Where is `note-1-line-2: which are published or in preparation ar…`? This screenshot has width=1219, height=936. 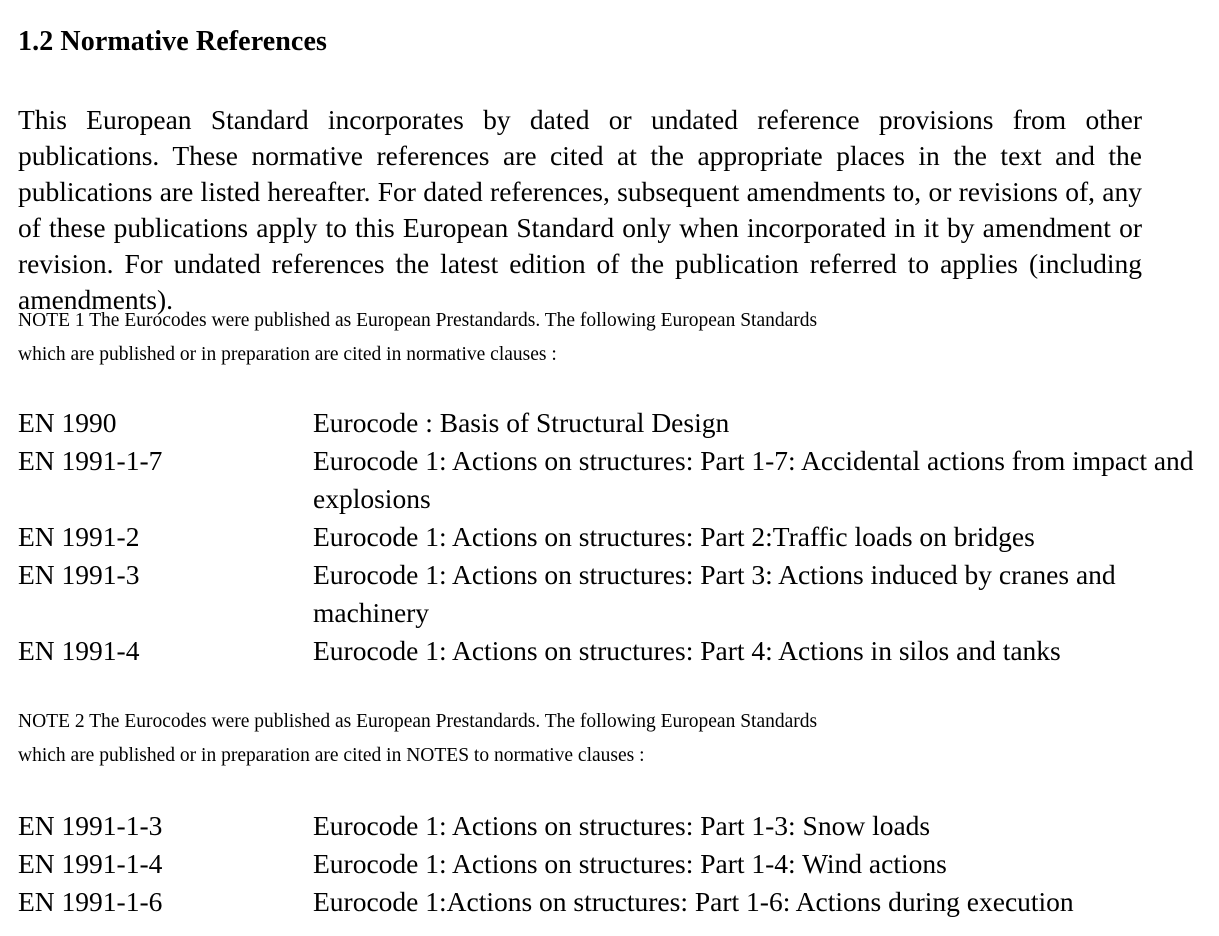 note-1-line-2: which are published or in preparation ar… is located at coordinates (287, 354).